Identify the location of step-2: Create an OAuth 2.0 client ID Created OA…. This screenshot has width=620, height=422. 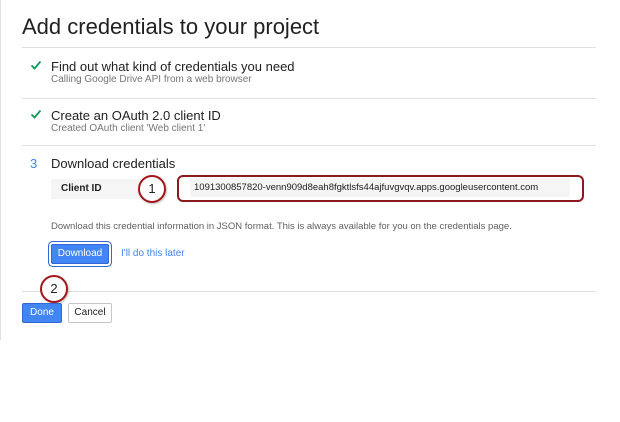
(309, 123).